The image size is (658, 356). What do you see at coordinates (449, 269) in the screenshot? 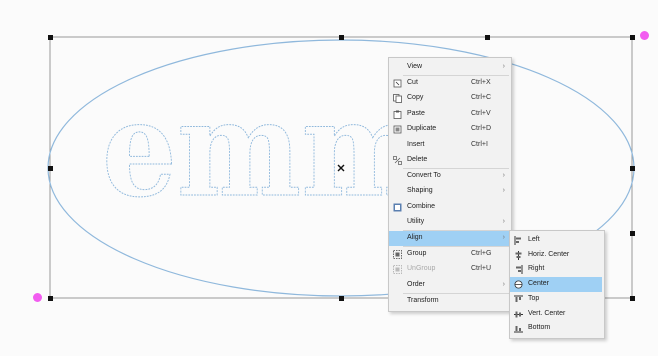
I see `menu-item-ungroup: UnGroup Ctrl+U` at bounding box center [449, 269].